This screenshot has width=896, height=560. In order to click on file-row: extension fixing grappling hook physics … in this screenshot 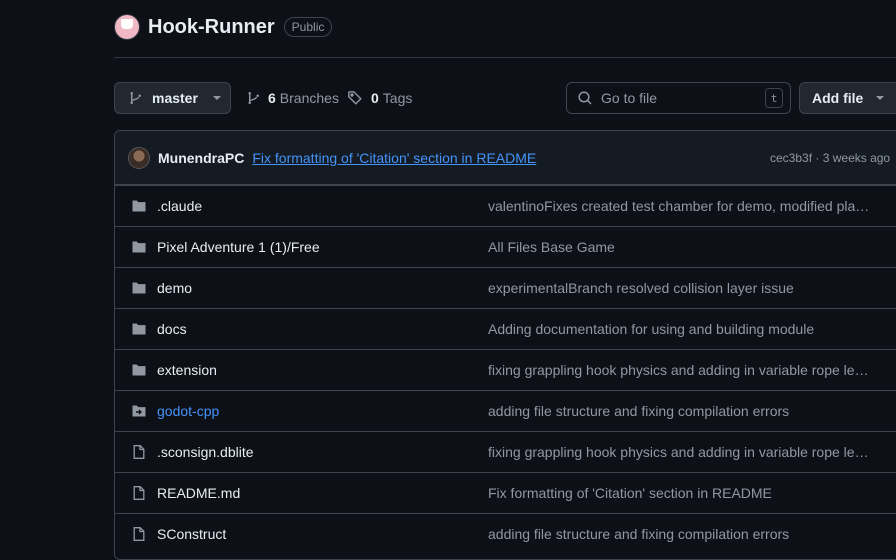, I will do `click(505, 369)`.